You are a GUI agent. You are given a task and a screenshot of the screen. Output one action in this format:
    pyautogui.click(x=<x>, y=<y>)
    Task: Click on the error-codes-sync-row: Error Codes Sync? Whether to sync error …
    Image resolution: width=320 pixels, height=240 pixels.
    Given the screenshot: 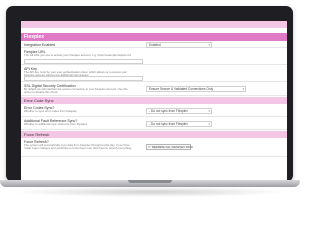 What is the action you would take?
    pyautogui.click(x=154, y=110)
    